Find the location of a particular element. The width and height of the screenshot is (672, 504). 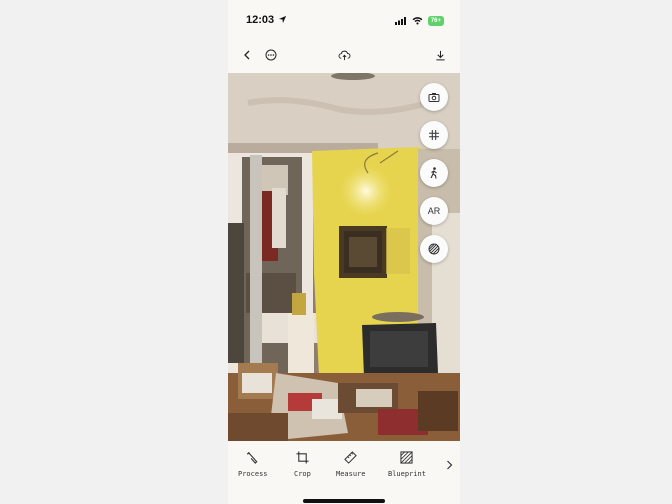

camera-icon is located at coordinates (434, 97).